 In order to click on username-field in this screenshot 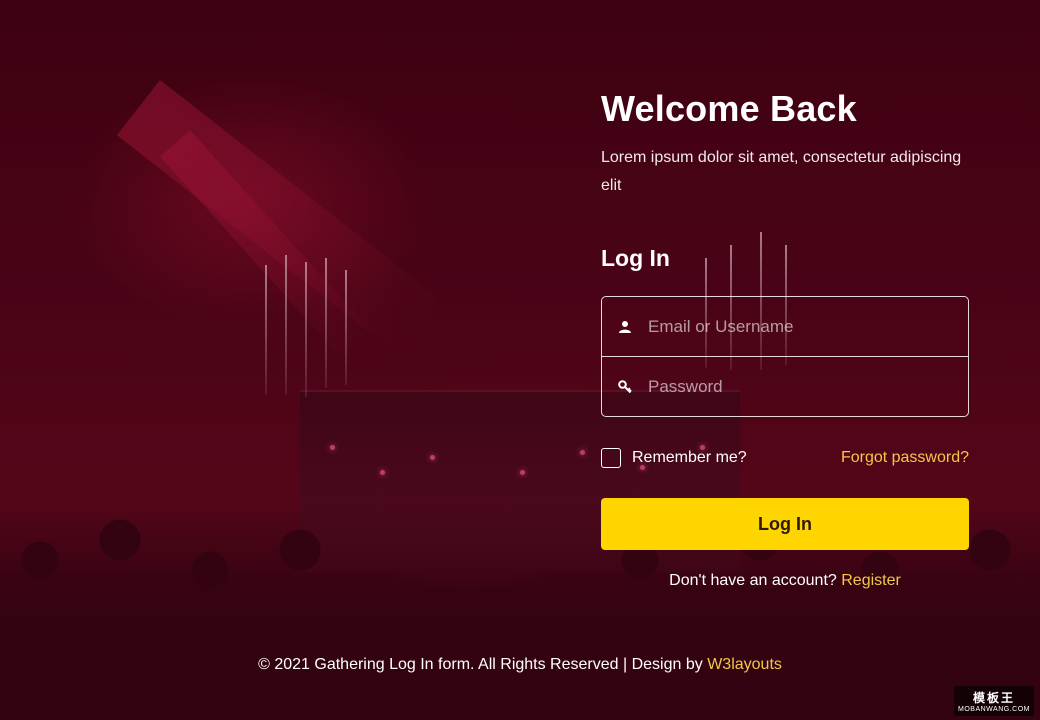, I will do `click(785, 326)`.